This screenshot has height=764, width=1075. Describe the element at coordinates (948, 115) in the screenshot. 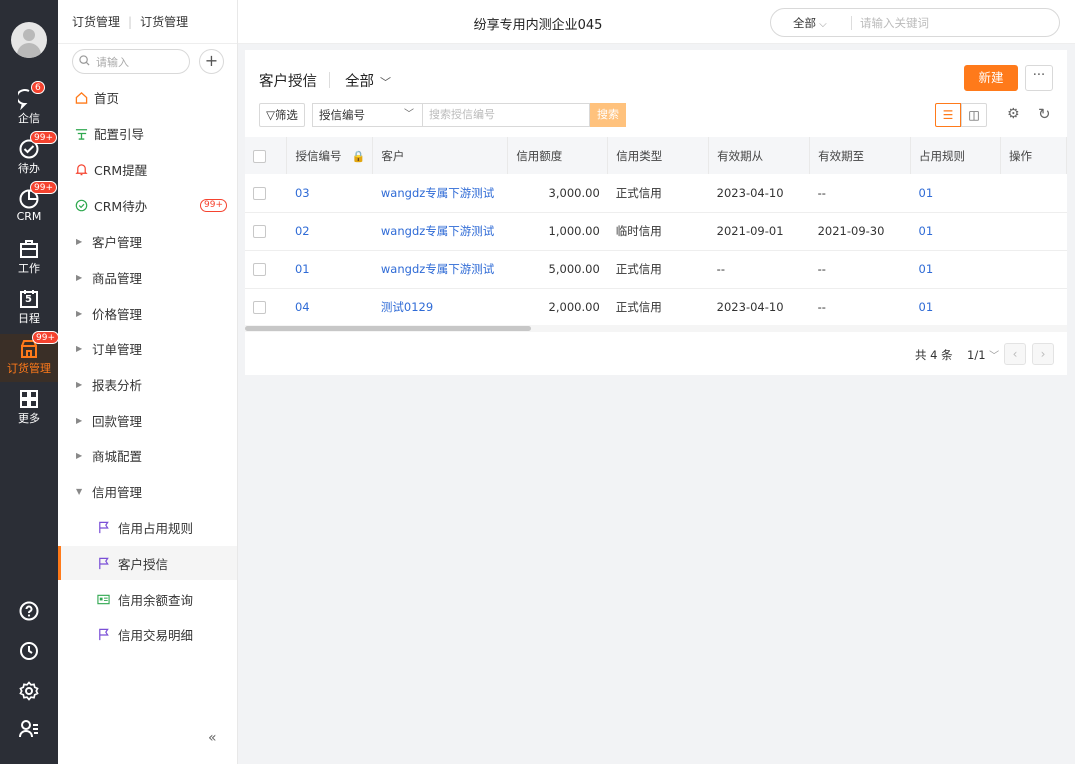

I see `list-view-icon: ☰` at that location.